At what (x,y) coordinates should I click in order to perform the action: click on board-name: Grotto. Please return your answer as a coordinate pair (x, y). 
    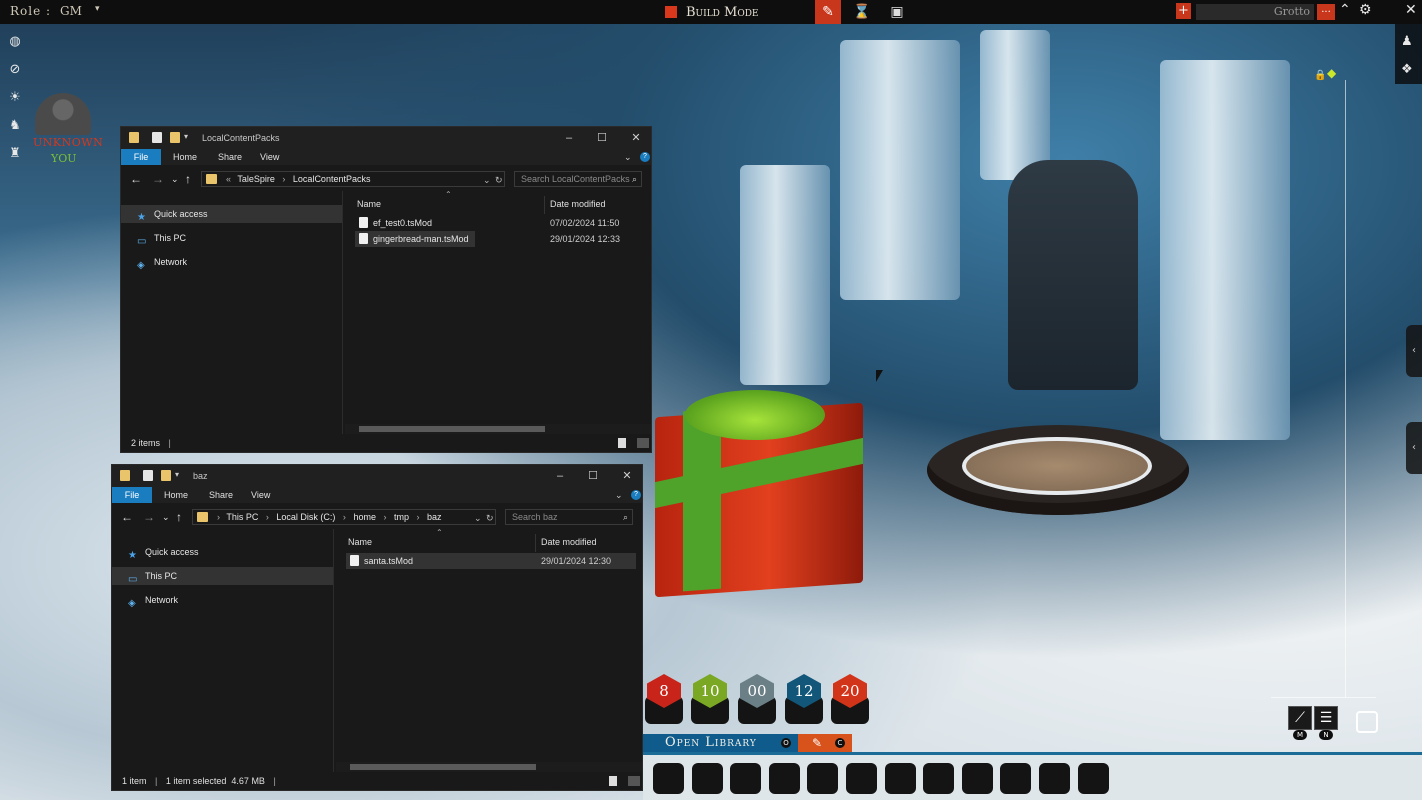
    Looking at the image, I should click on (1255, 12).